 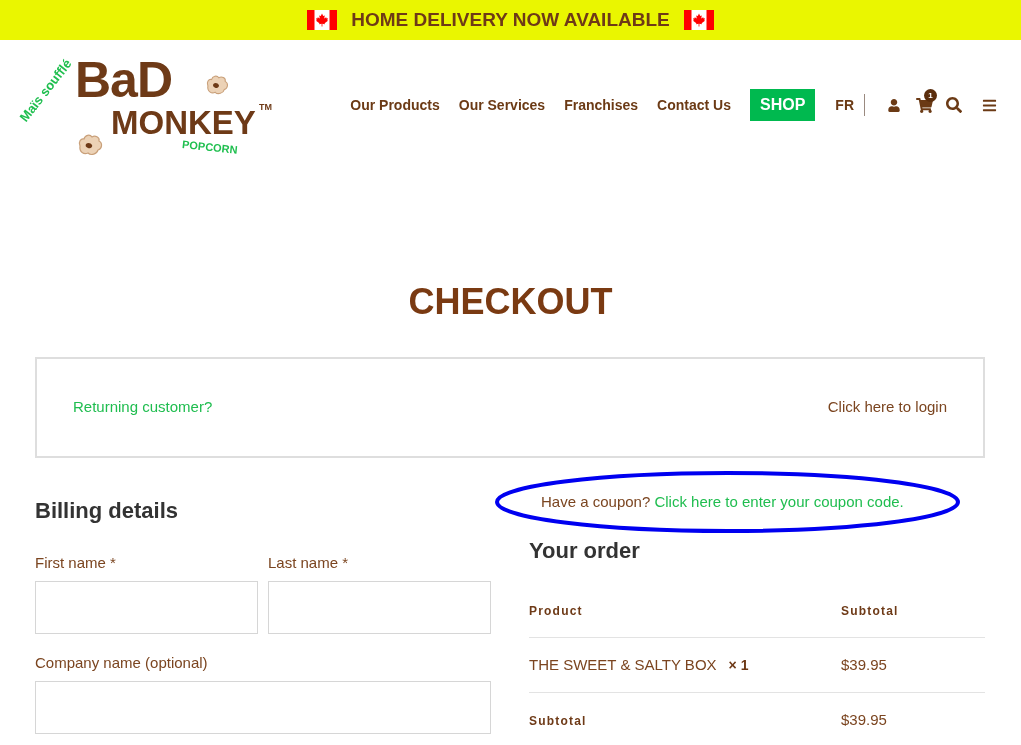 What do you see at coordinates (601, 105) in the screenshot?
I see `nav-link: Franchises` at bounding box center [601, 105].